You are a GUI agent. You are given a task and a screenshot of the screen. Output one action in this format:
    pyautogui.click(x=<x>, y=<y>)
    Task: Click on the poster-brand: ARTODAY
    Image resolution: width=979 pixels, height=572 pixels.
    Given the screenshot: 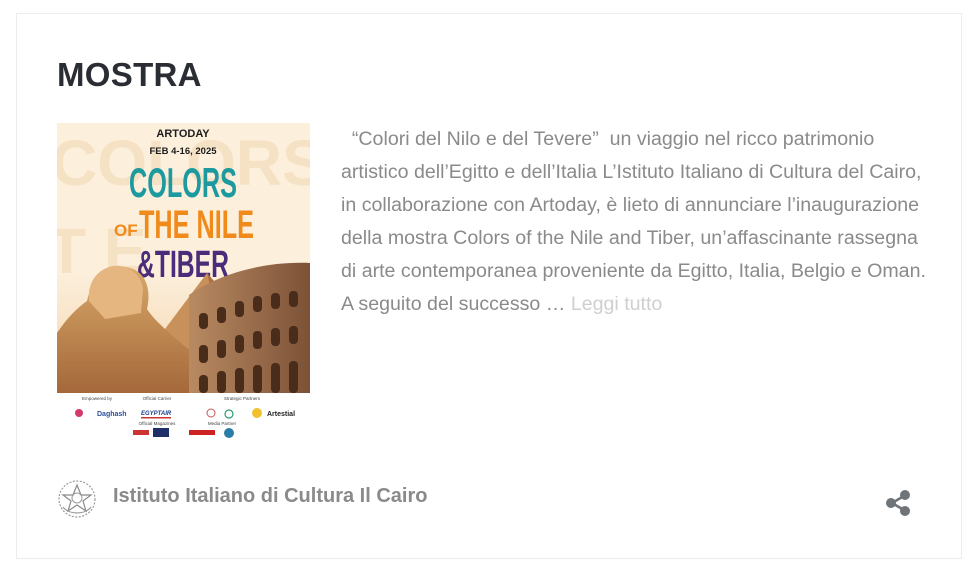 What is the action you would take?
    pyautogui.click(x=183, y=134)
    